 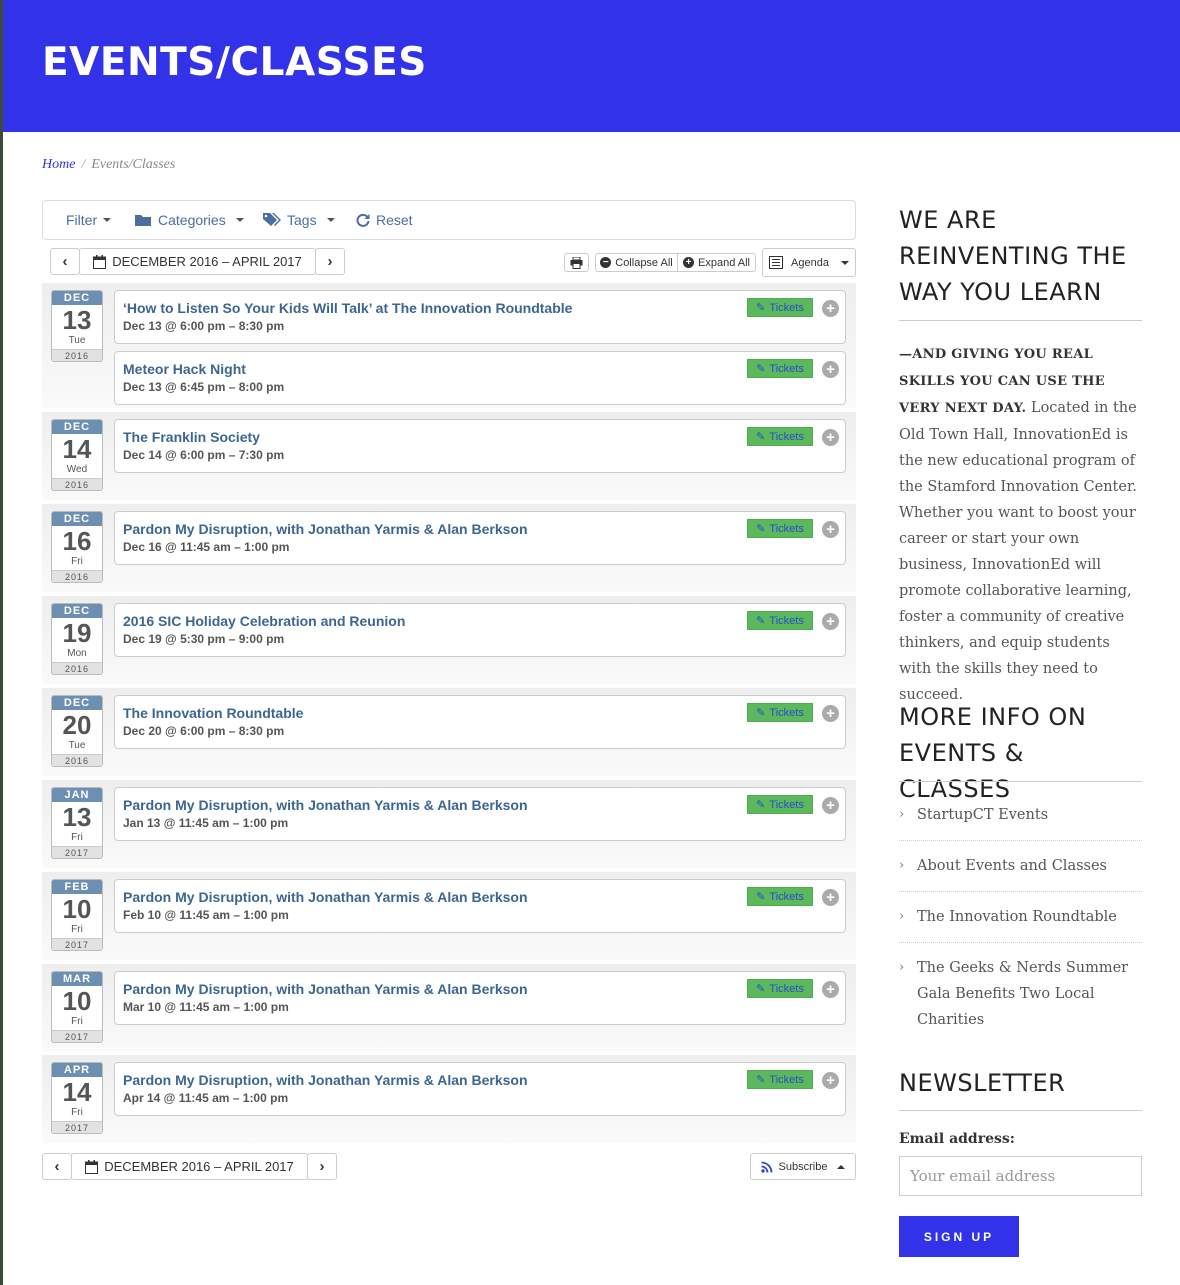 I want to click on date-month: FEB, so click(x=77, y=887).